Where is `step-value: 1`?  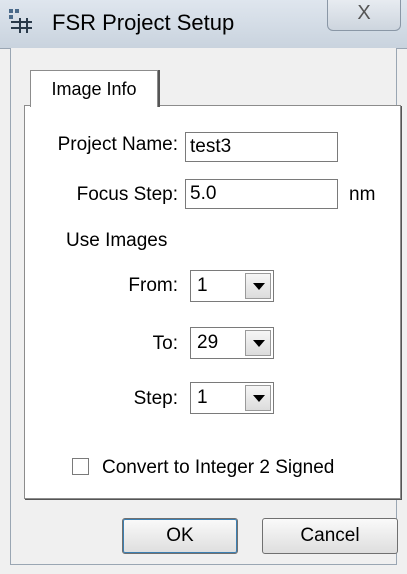 step-value: 1 is located at coordinates (202, 397).